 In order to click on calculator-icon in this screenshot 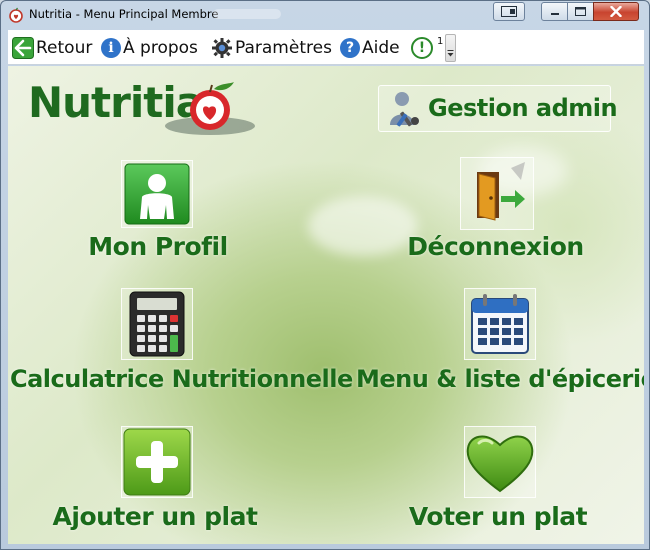, I will do `click(157, 324)`.